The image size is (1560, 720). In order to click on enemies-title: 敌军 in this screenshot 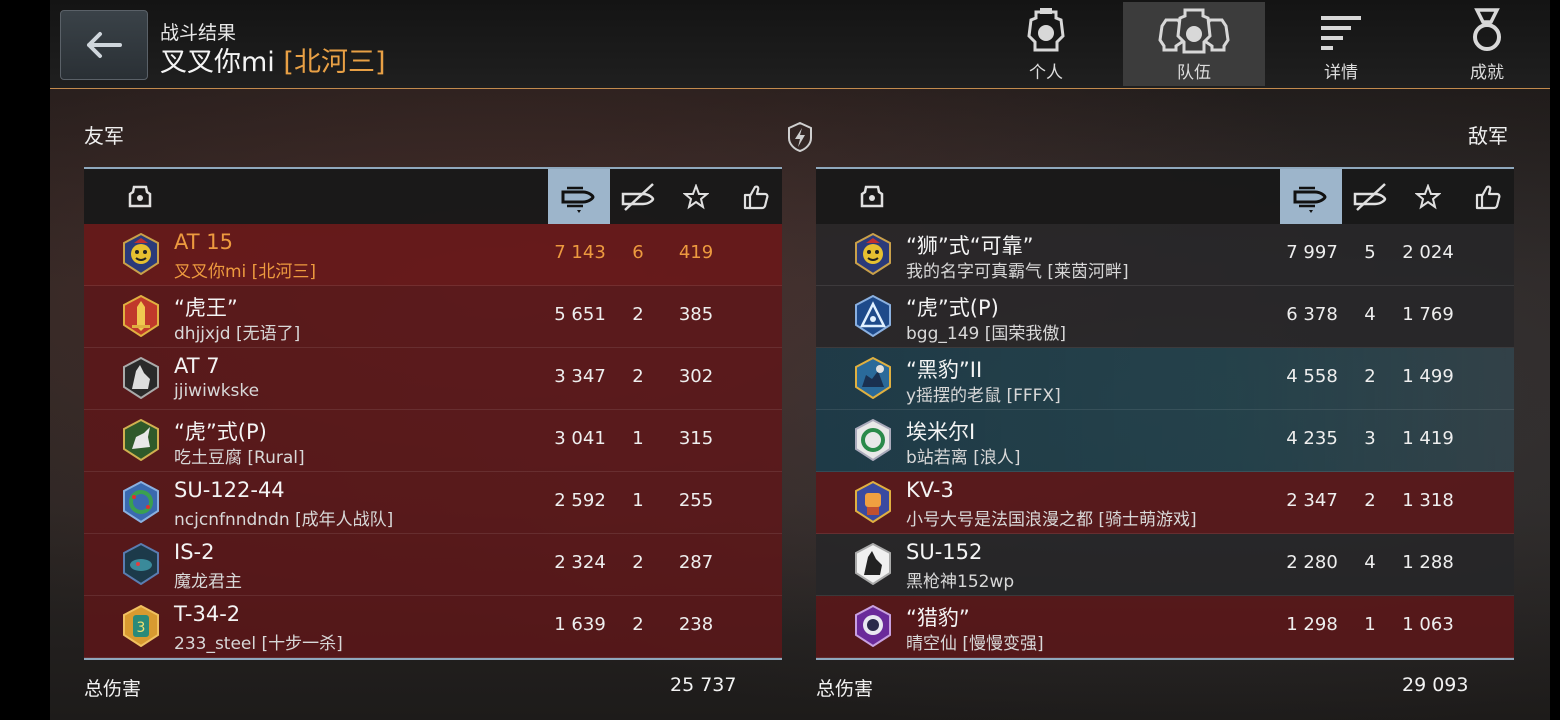, I will do `click(1488, 136)`.